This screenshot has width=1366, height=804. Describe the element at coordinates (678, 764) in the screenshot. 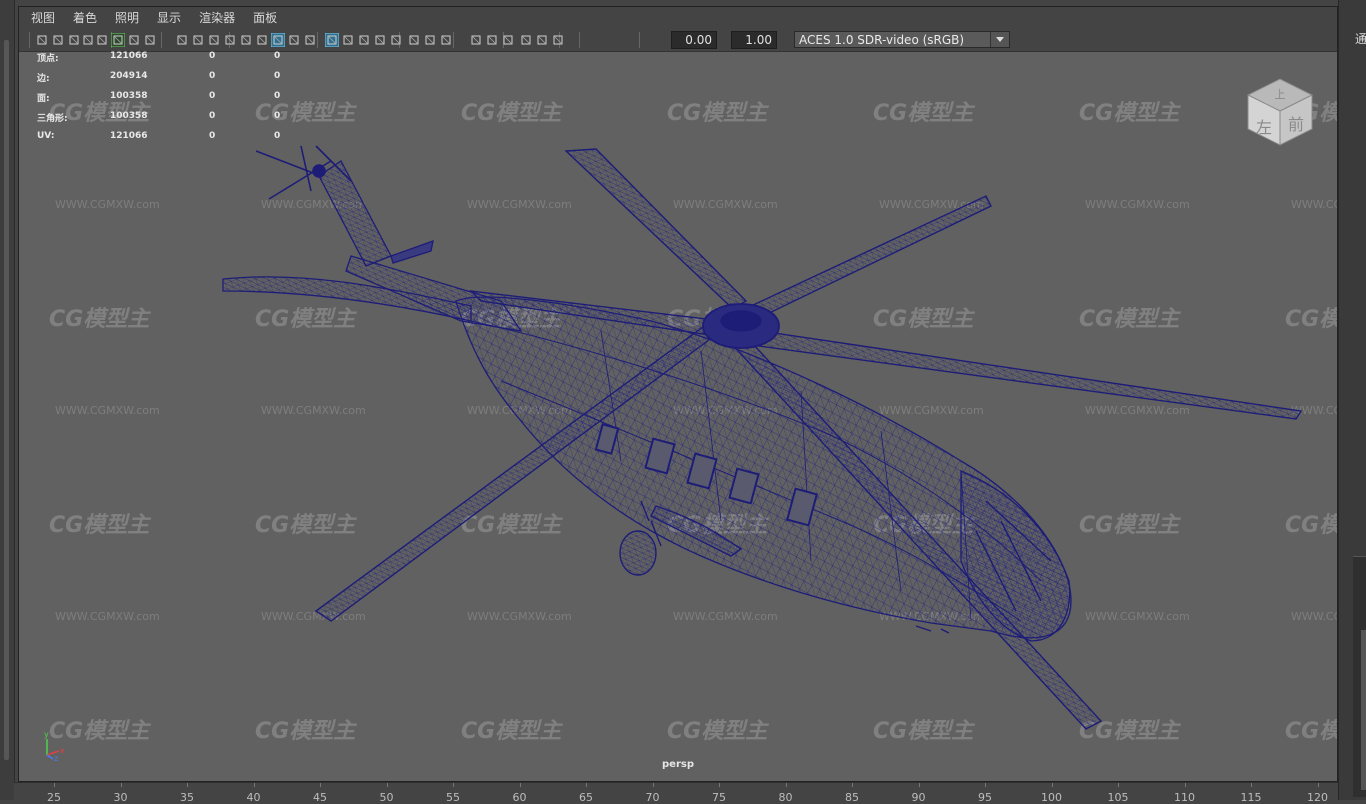

I see `camera-name-label: persp` at that location.